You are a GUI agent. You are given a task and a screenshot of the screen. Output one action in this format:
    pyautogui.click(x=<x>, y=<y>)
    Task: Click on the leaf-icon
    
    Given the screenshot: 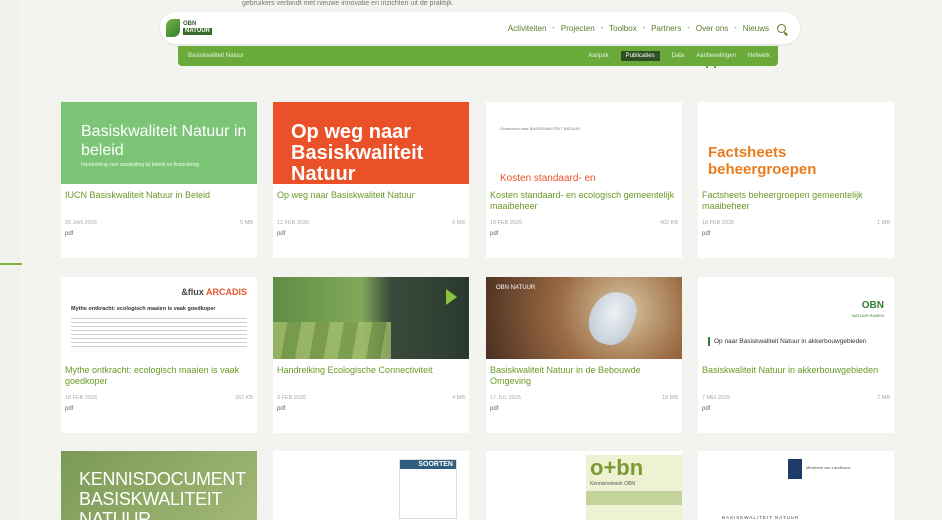 What is the action you would take?
    pyautogui.click(x=173, y=28)
    